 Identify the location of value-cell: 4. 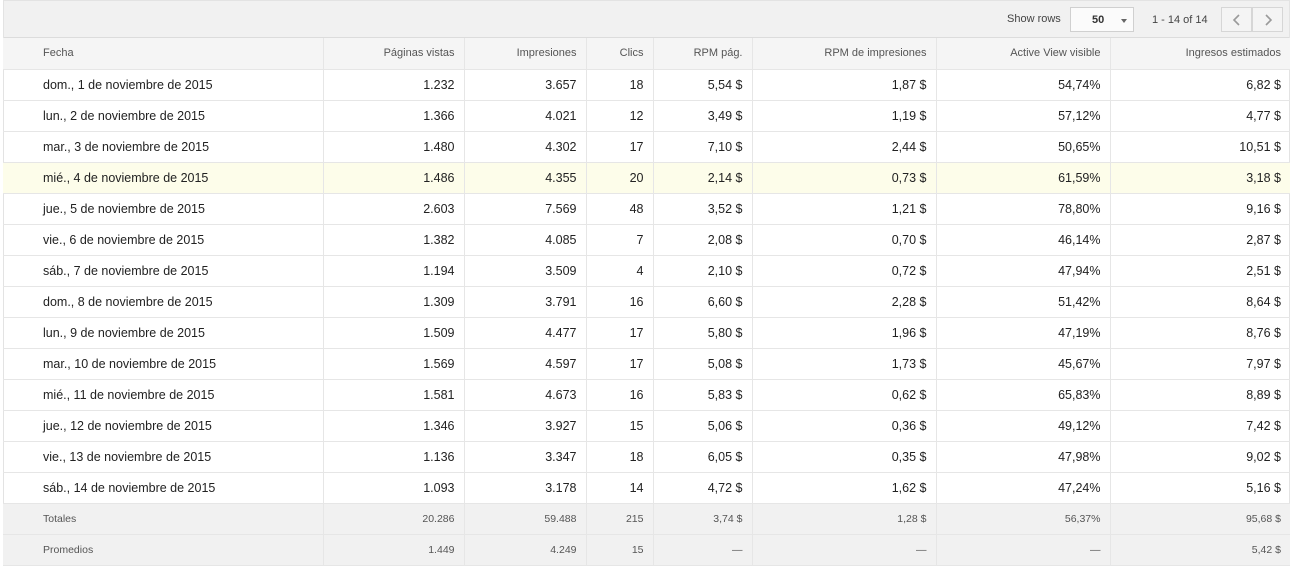
(620, 271).